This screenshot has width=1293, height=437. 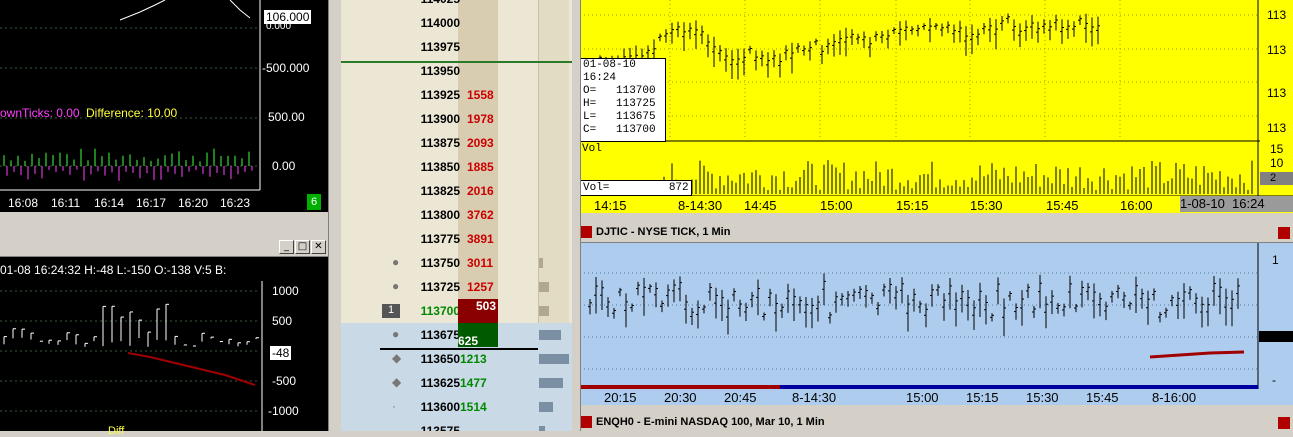 I want to click on splitter-left, so click(x=334, y=215).